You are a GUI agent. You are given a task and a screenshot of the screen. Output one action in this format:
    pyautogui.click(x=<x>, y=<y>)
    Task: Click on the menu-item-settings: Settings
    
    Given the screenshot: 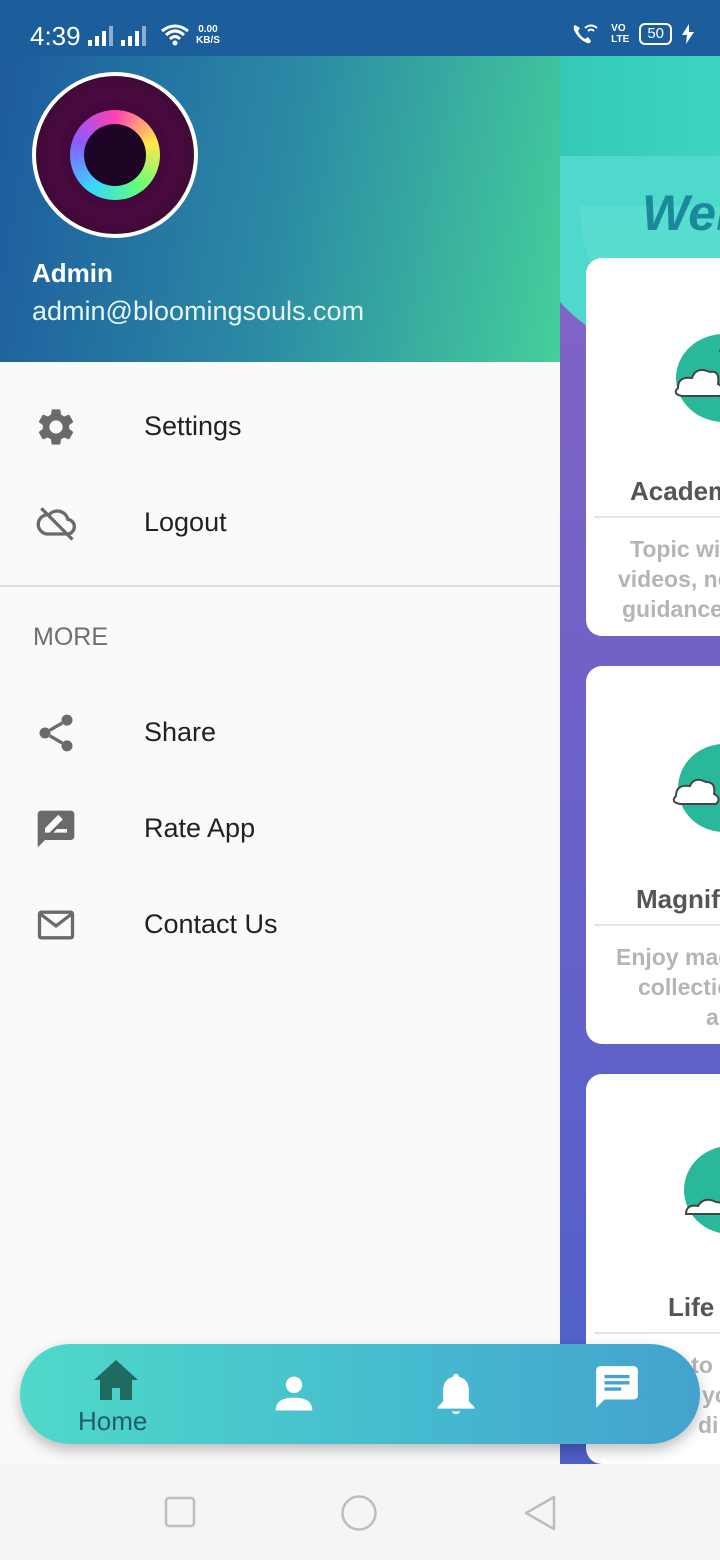 What is the action you would take?
    pyautogui.click(x=280, y=427)
    